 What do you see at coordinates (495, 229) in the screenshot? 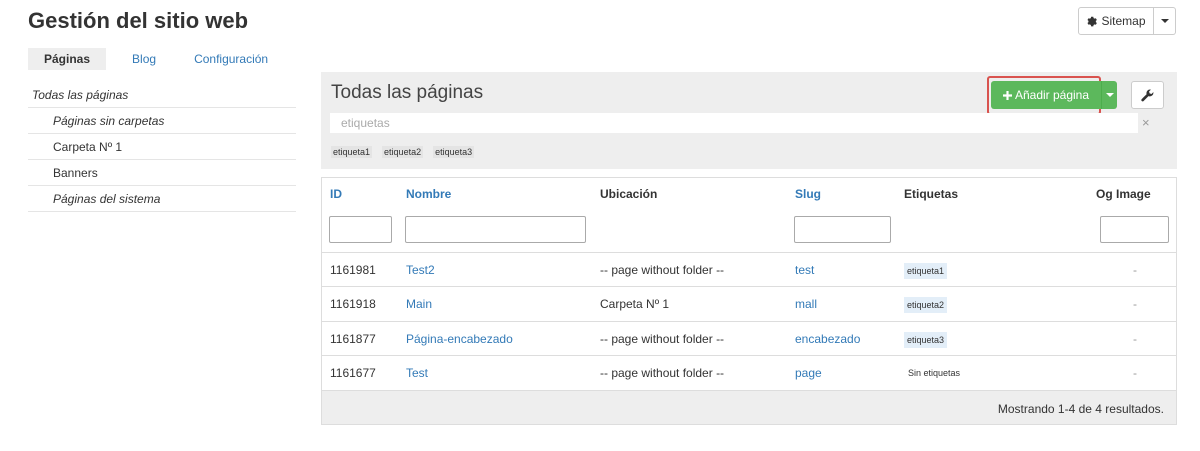
I see `name-filter-input` at bounding box center [495, 229].